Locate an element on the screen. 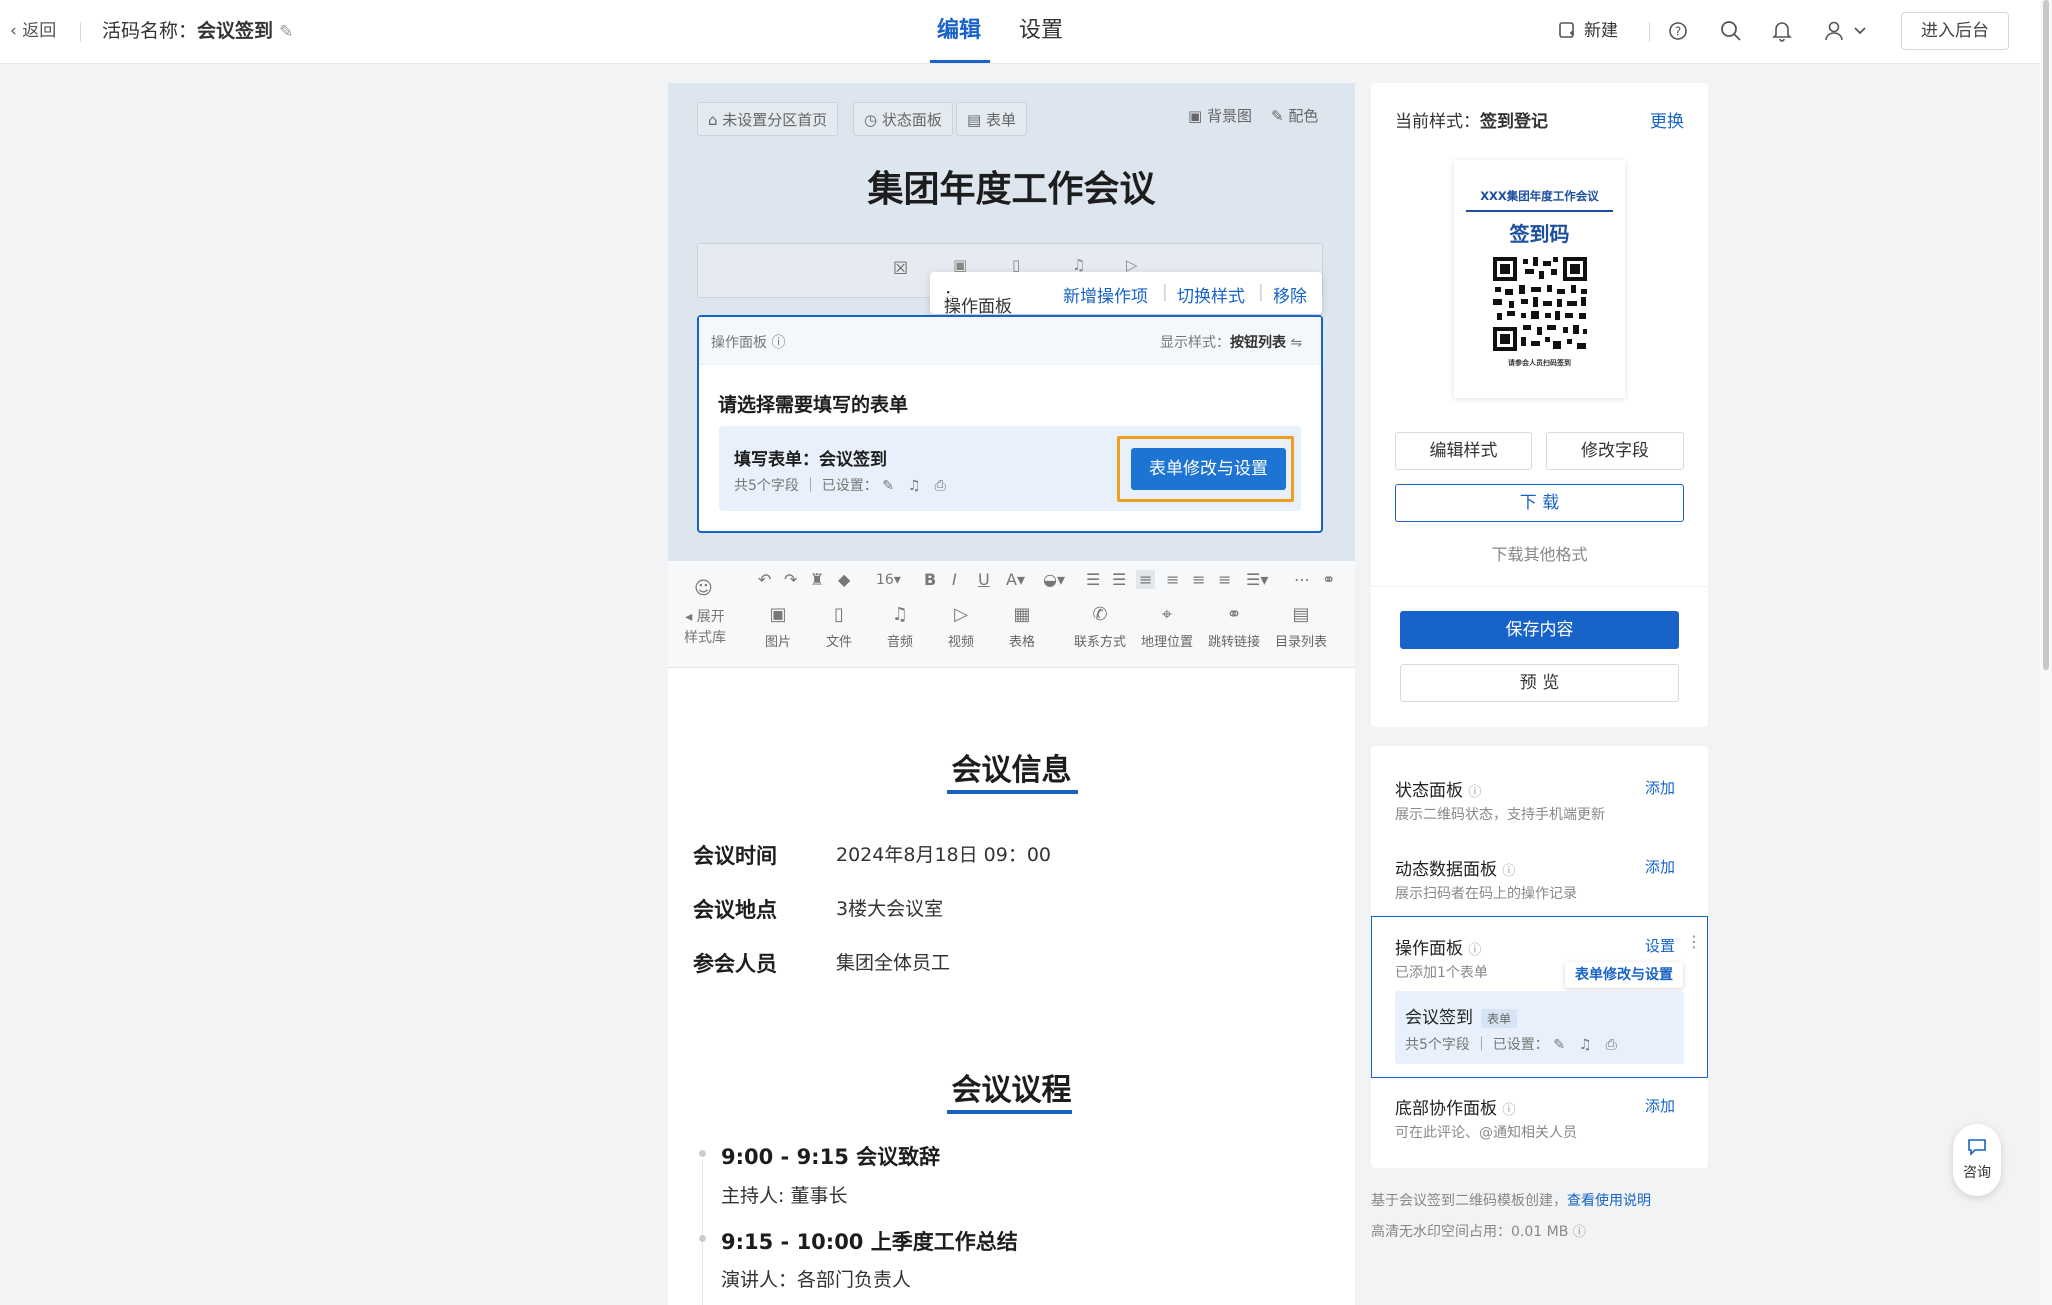 The width and height of the screenshot is (2052, 1305). new-button: 新建 is located at coordinates (1588, 31).